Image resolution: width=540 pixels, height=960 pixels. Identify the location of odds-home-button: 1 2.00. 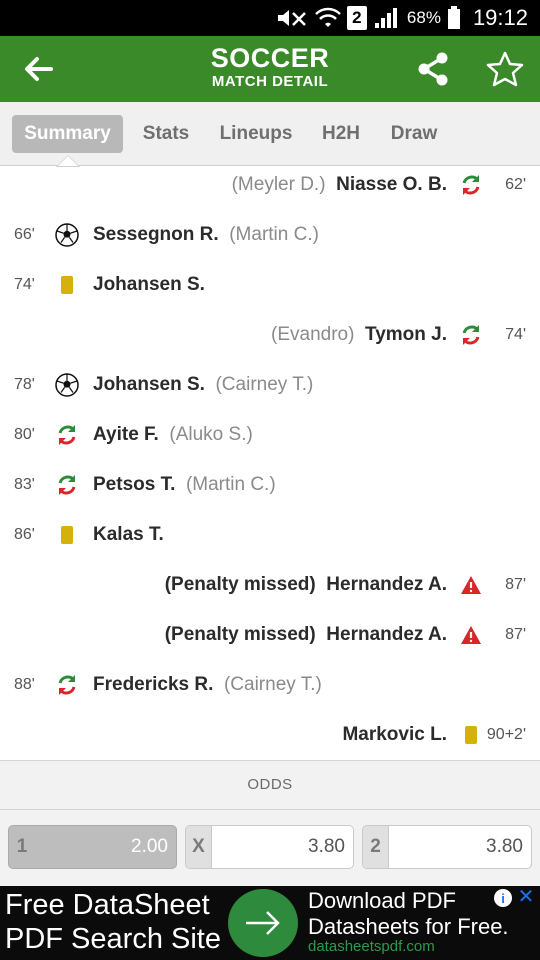
(92, 847).